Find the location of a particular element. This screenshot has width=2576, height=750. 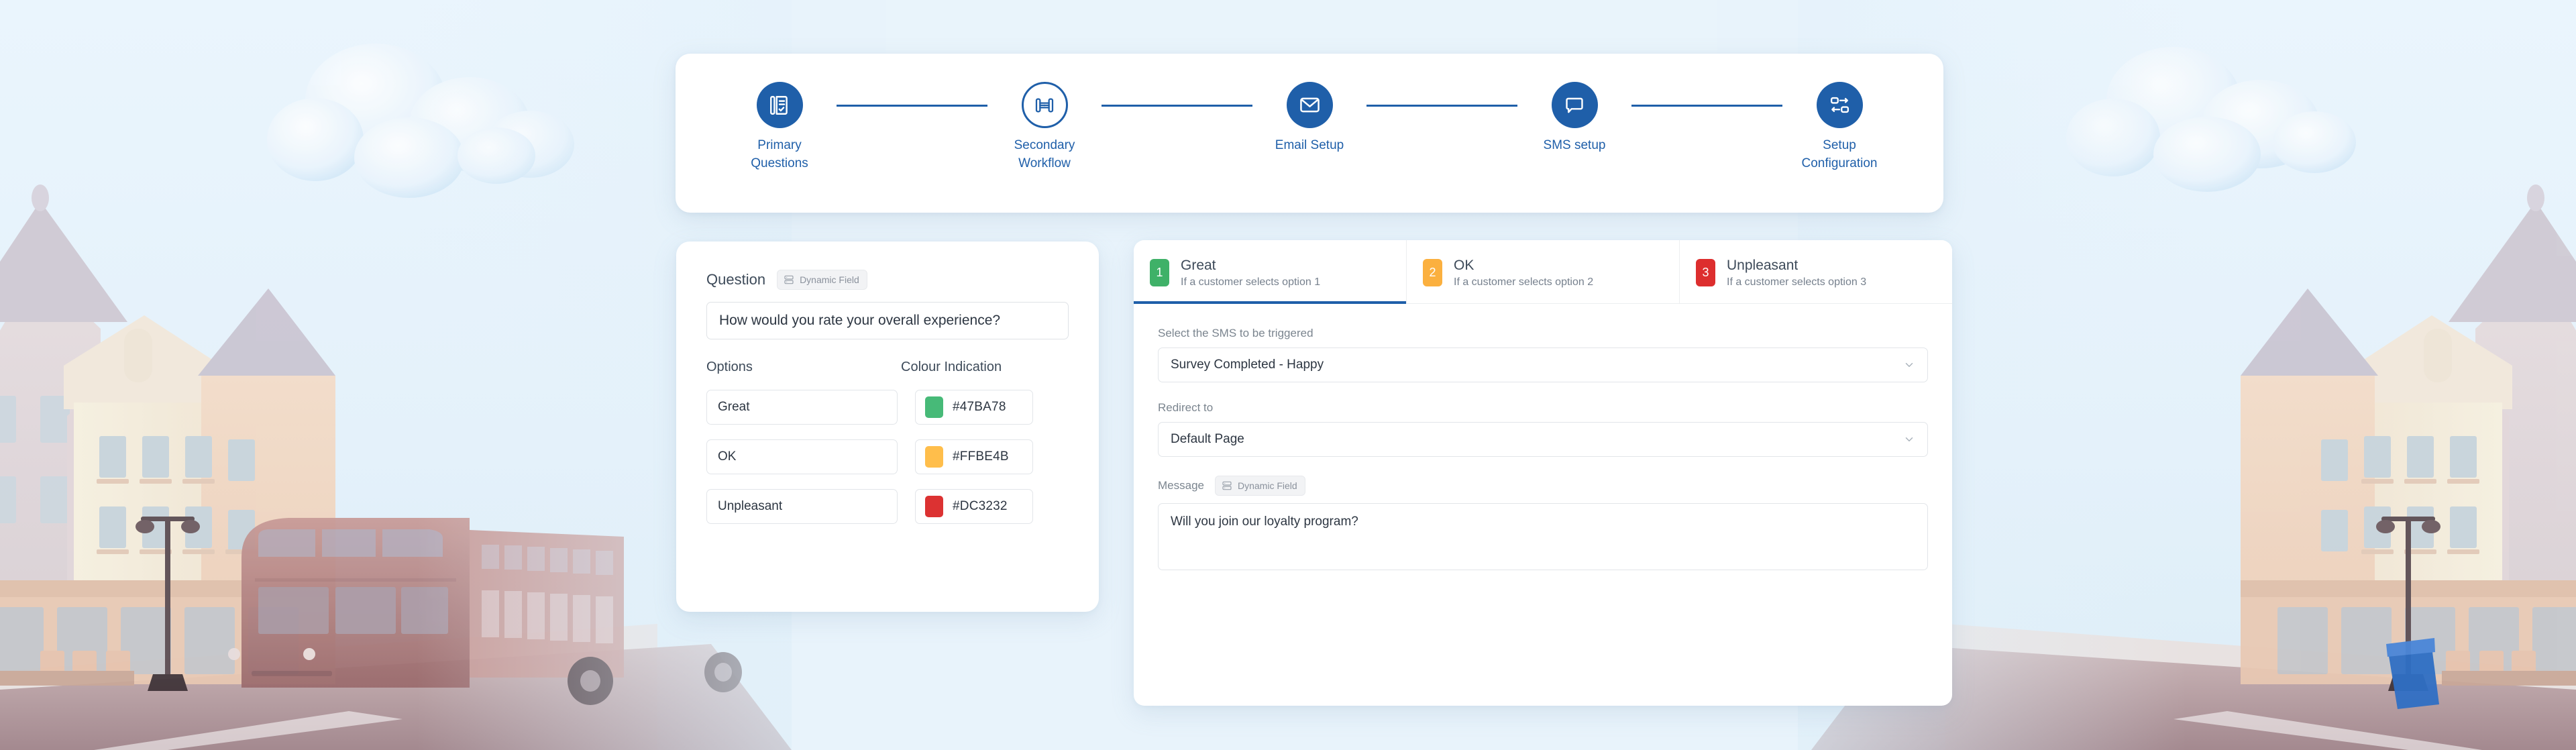

step-primary-questions: Primary Questions is located at coordinates (779, 127).